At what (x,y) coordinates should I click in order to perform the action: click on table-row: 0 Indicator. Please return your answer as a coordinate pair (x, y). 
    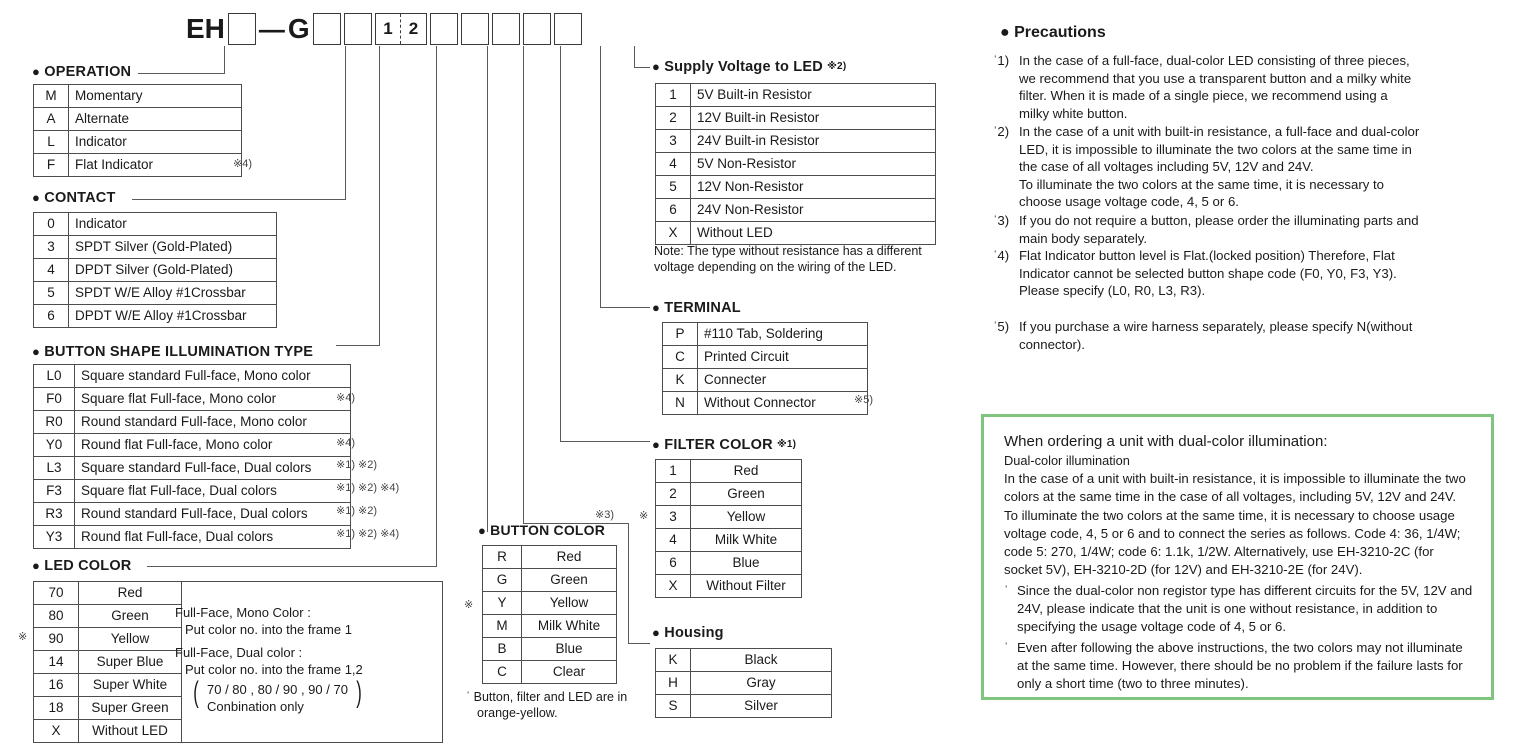
    Looking at the image, I should click on (155, 224).